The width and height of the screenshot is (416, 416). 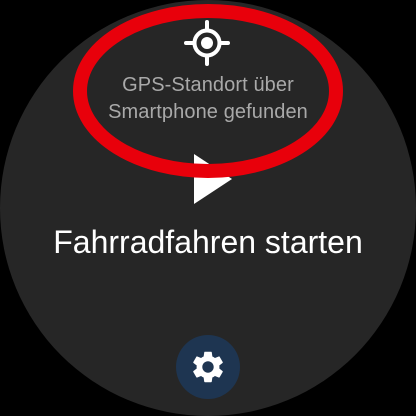 What do you see at coordinates (208, 85) in the screenshot?
I see `gps-status-line-1: GPS-Standort über` at bounding box center [208, 85].